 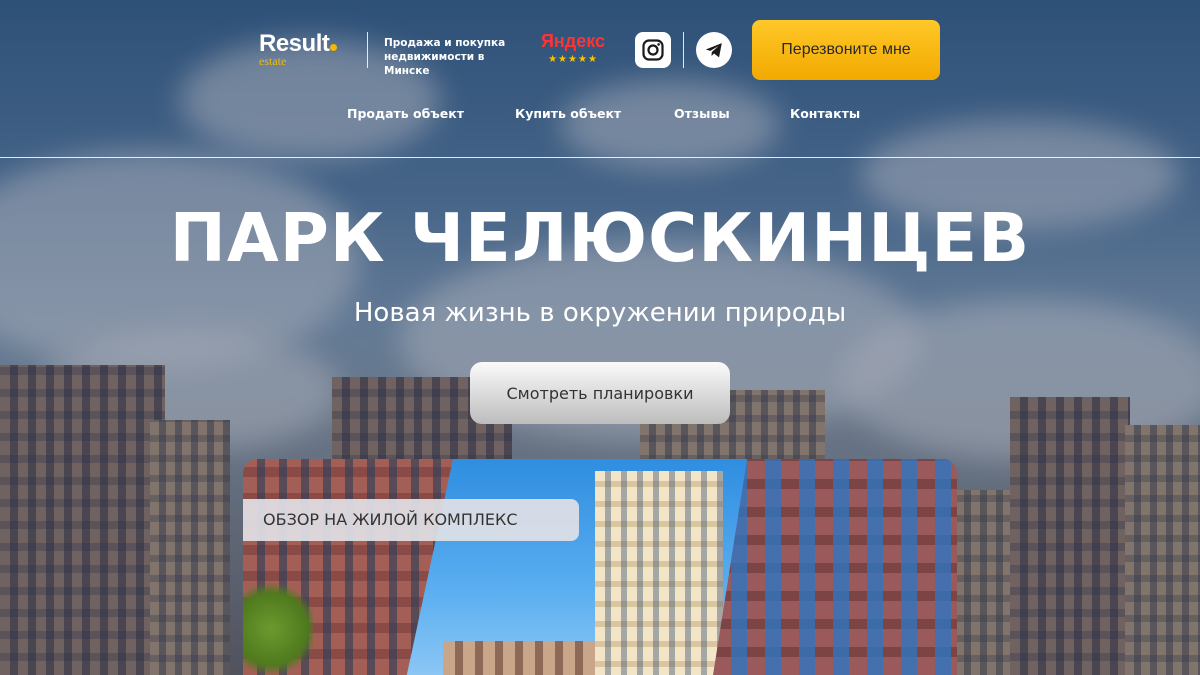 I want to click on nav-item-contacts: Контакты, so click(x=825, y=113).